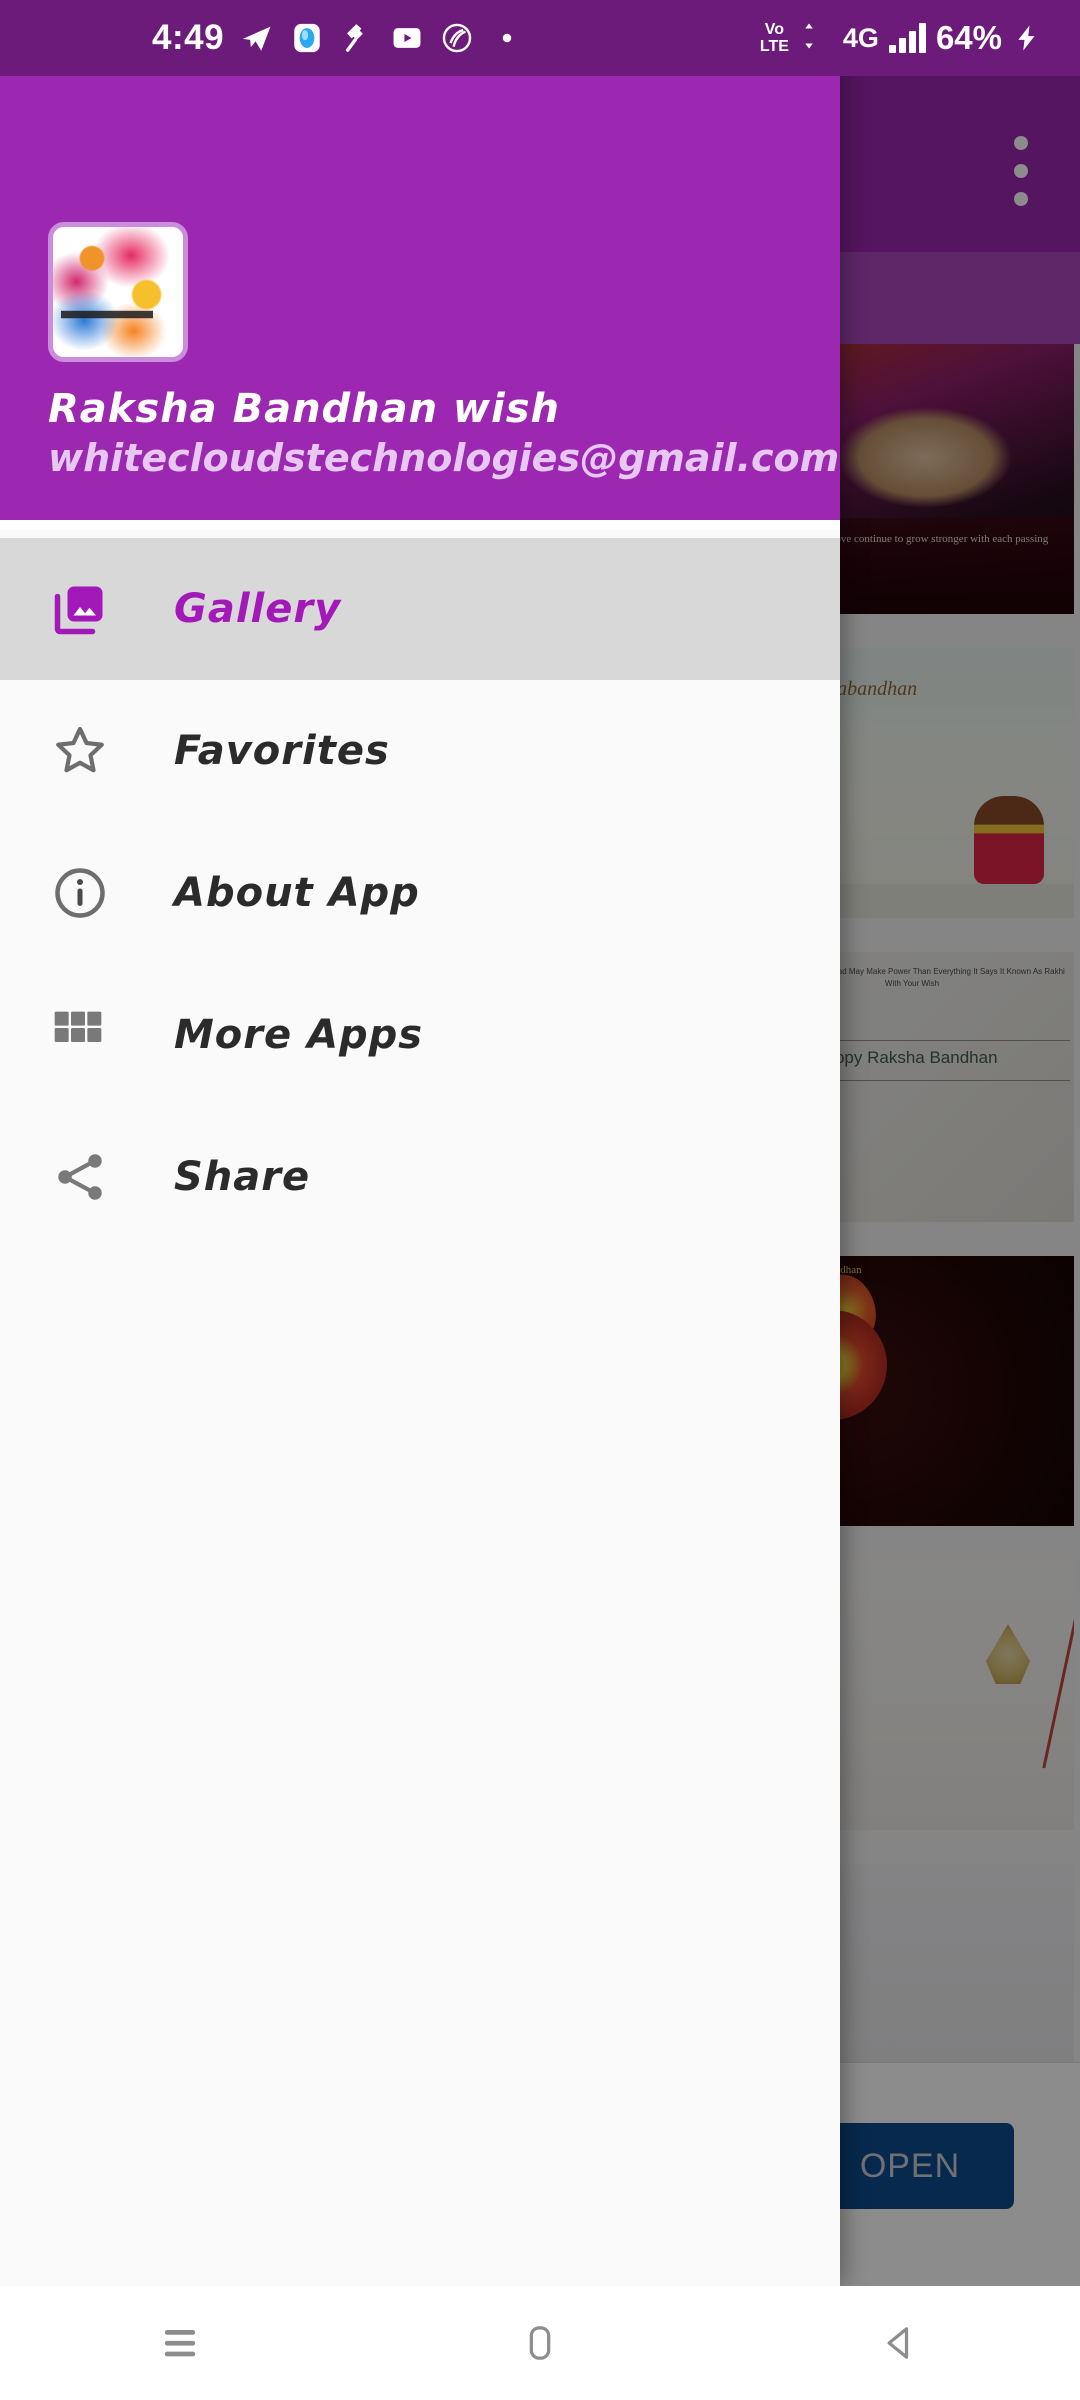 This screenshot has height=2400, width=1080. What do you see at coordinates (774, 38) in the screenshot?
I see `volte-icon: Vo LTE` at bounding box center [774, 38].